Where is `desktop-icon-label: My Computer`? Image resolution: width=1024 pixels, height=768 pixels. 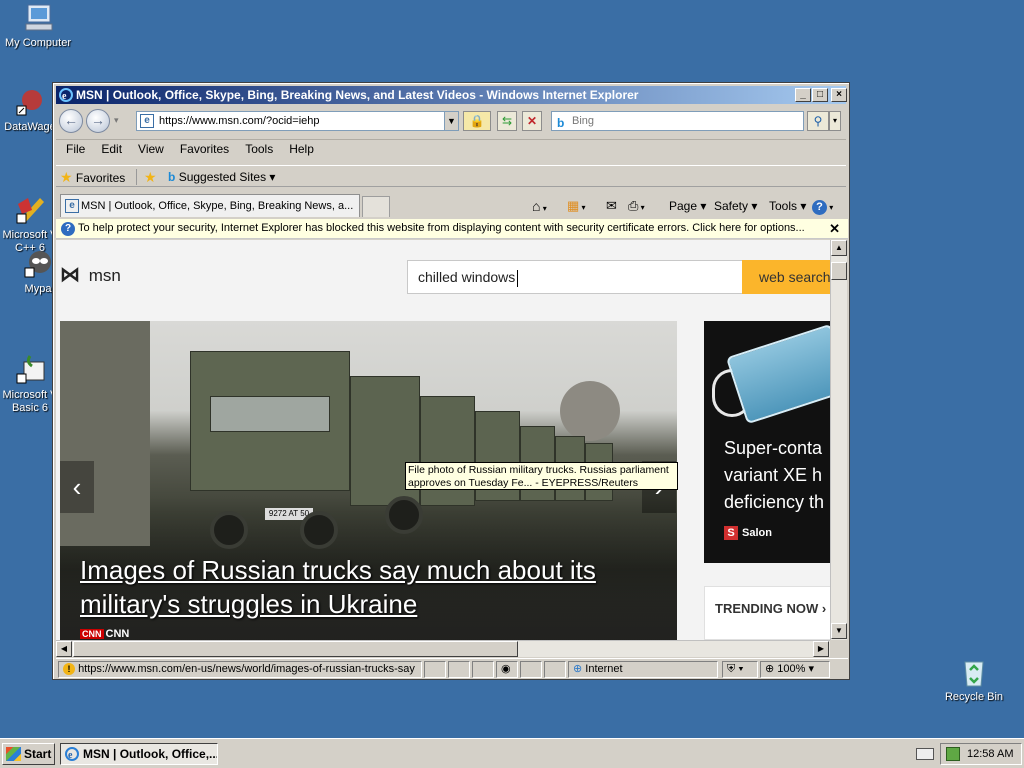
desktop-icon-label: My Computer is located at coordinates (38, 43).